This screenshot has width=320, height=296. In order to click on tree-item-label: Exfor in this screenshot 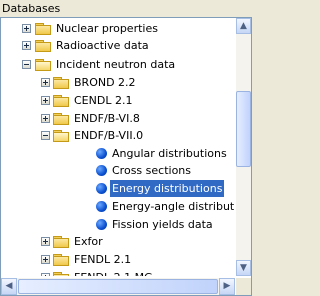, I will do `click(88, 241)`.